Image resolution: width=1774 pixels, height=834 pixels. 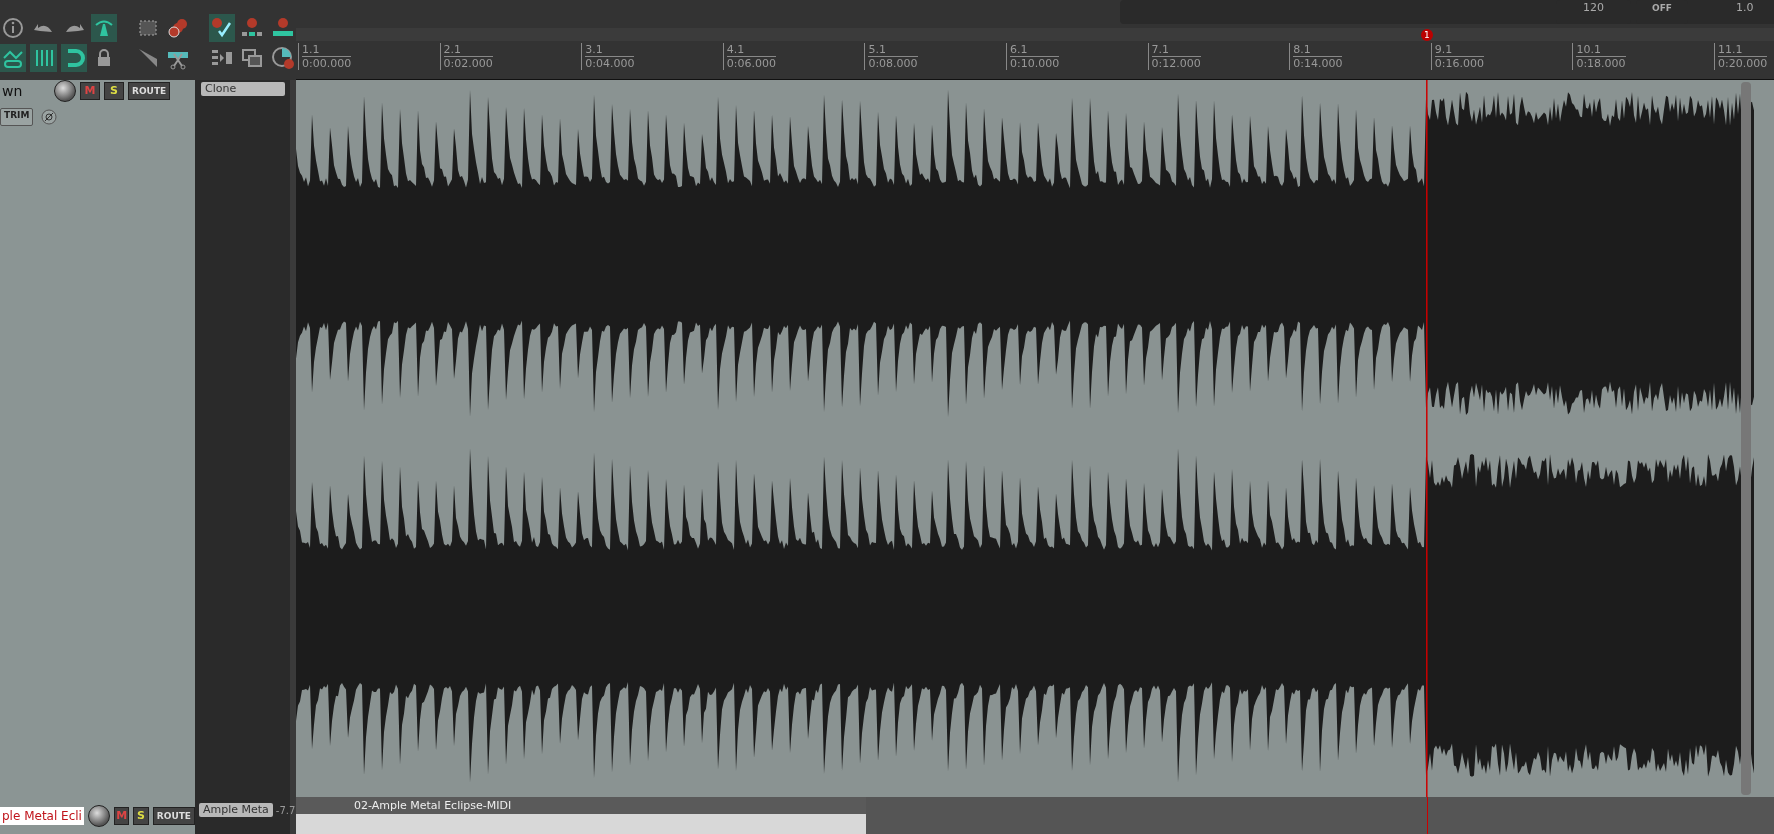 What do you see at coordinates (13, 28) in the screenshot?
I see `info-icon` at bounding box center [13, 28].